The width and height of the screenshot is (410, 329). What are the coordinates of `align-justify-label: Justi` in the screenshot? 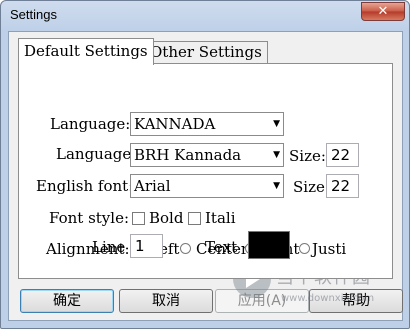 It's located at (329, 249).